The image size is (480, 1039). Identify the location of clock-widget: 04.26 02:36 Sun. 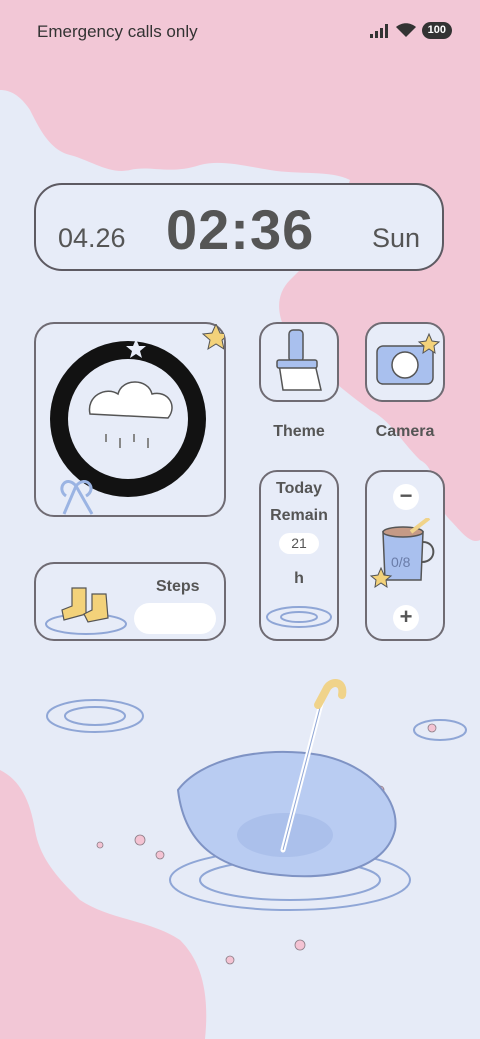
(239, 227).